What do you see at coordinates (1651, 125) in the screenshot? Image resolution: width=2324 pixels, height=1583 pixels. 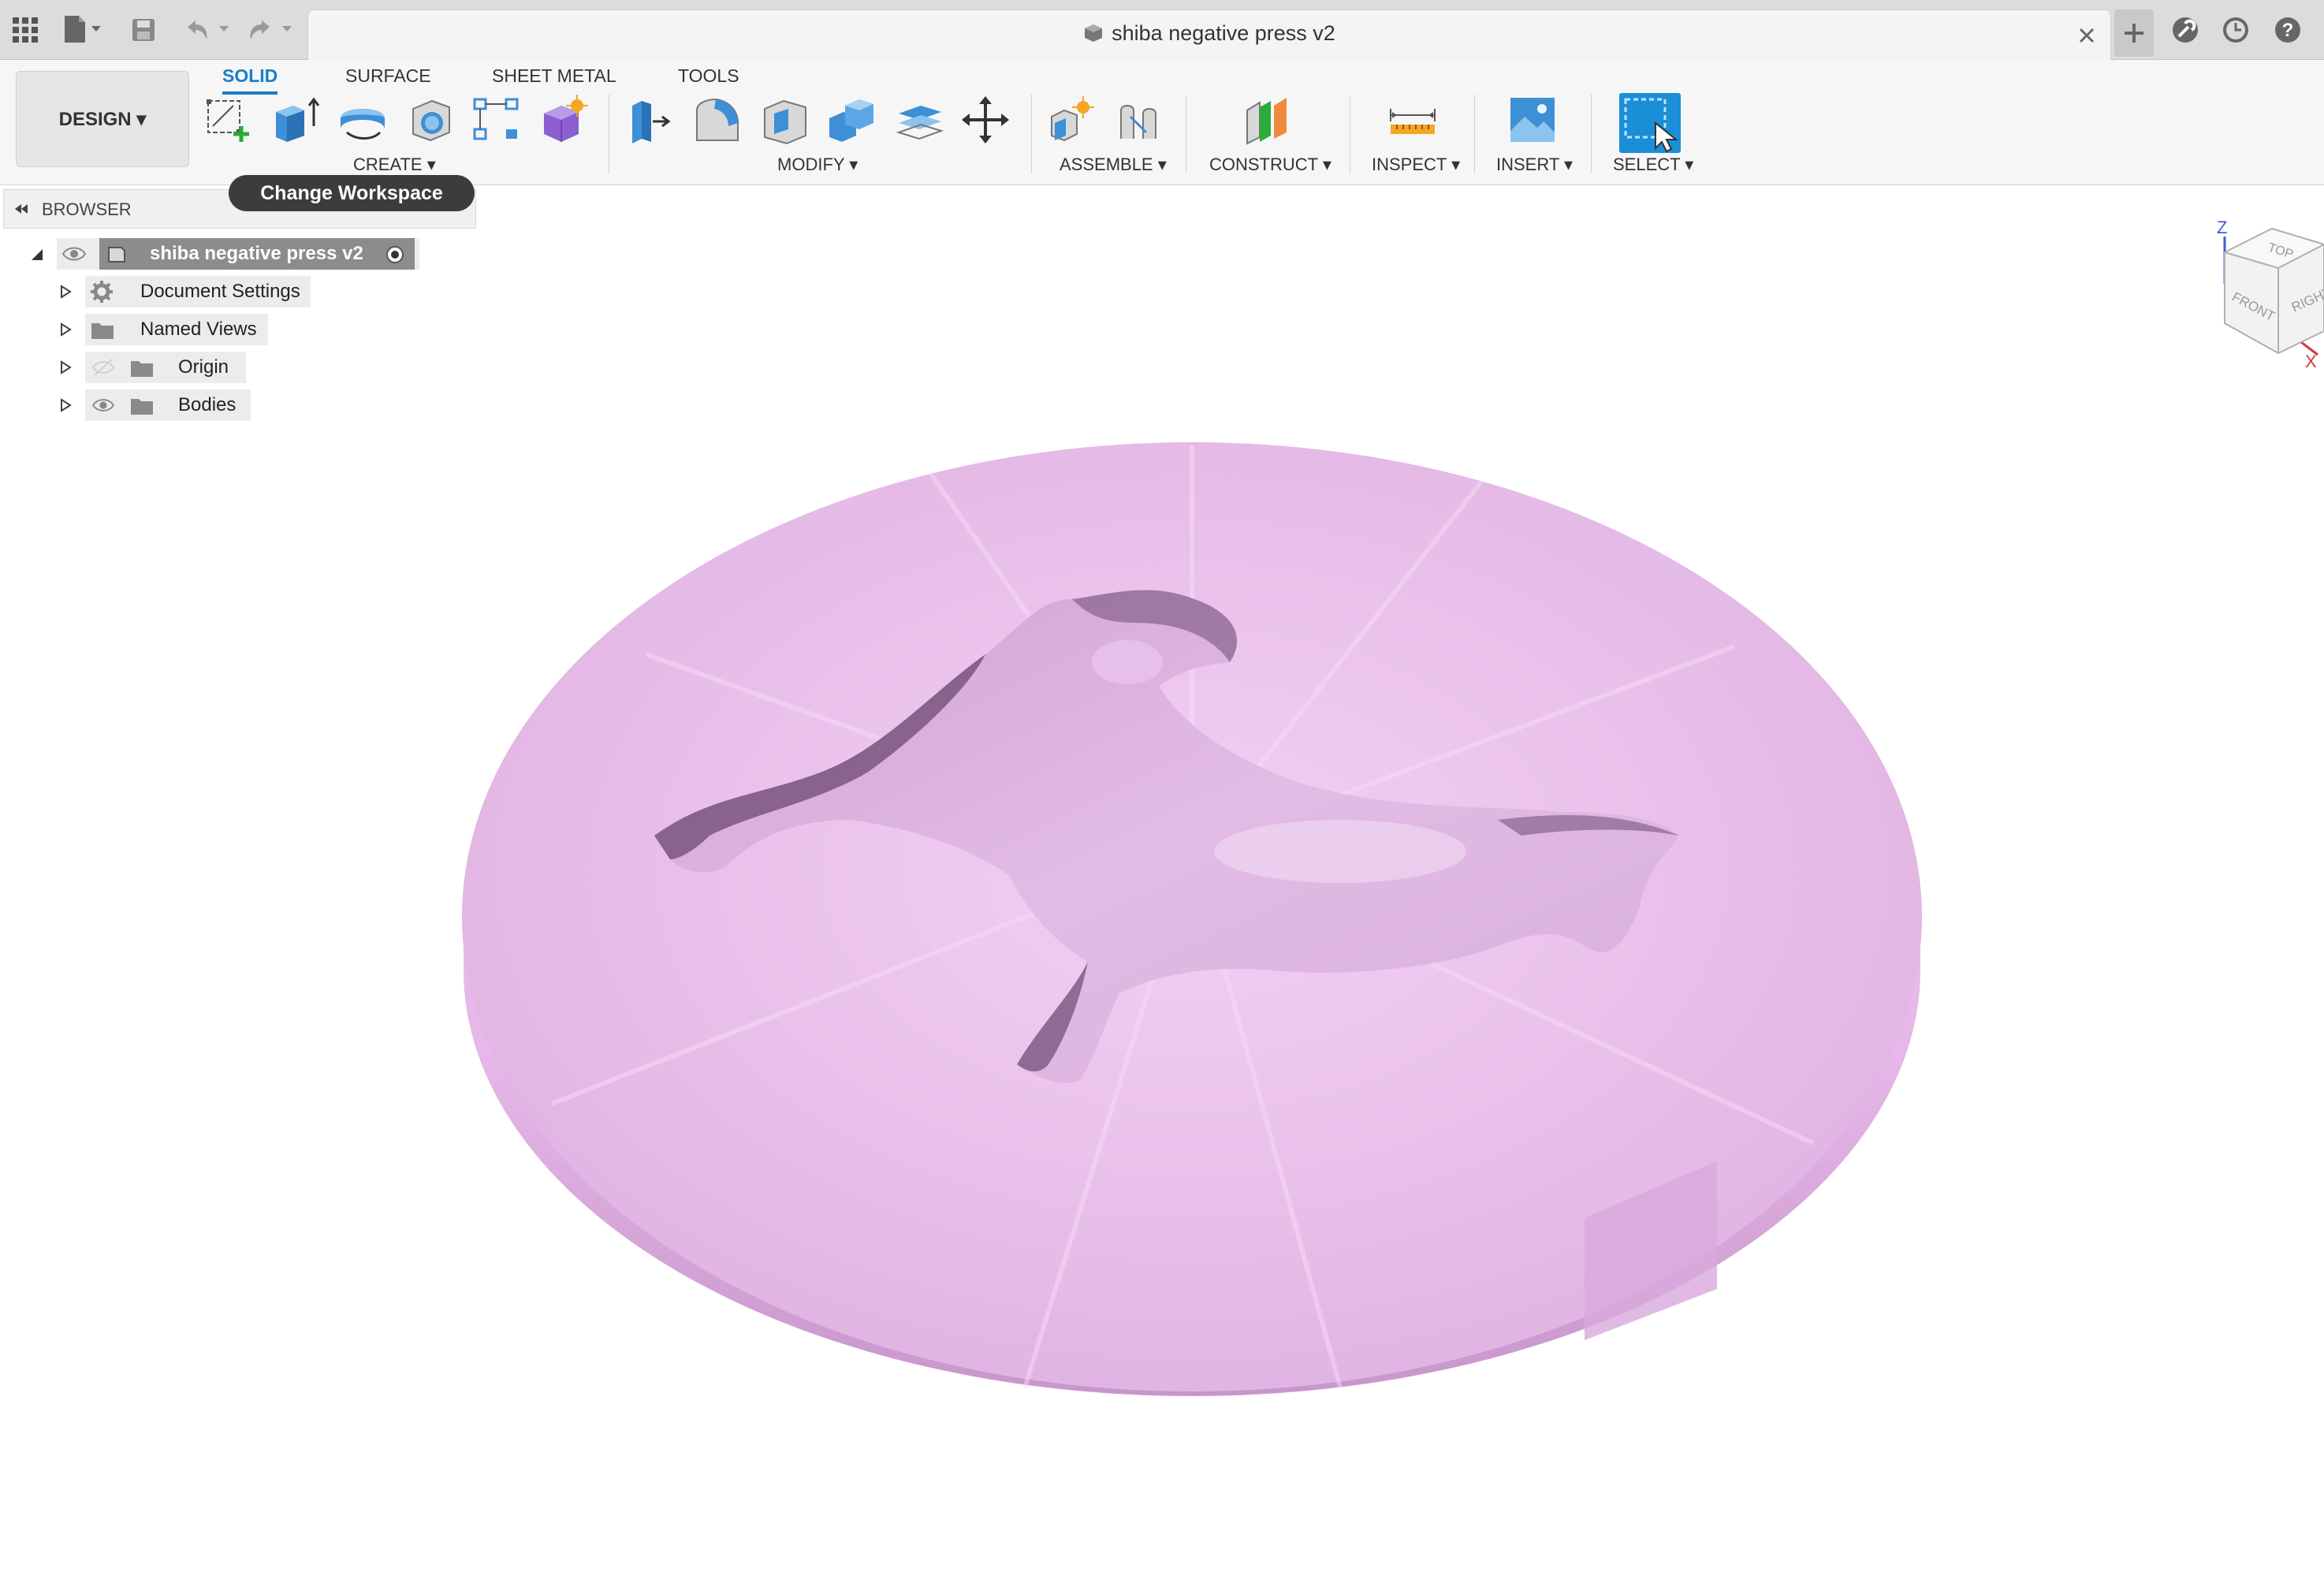 I see `window-select-icon` at bounding box center [1651, 125].